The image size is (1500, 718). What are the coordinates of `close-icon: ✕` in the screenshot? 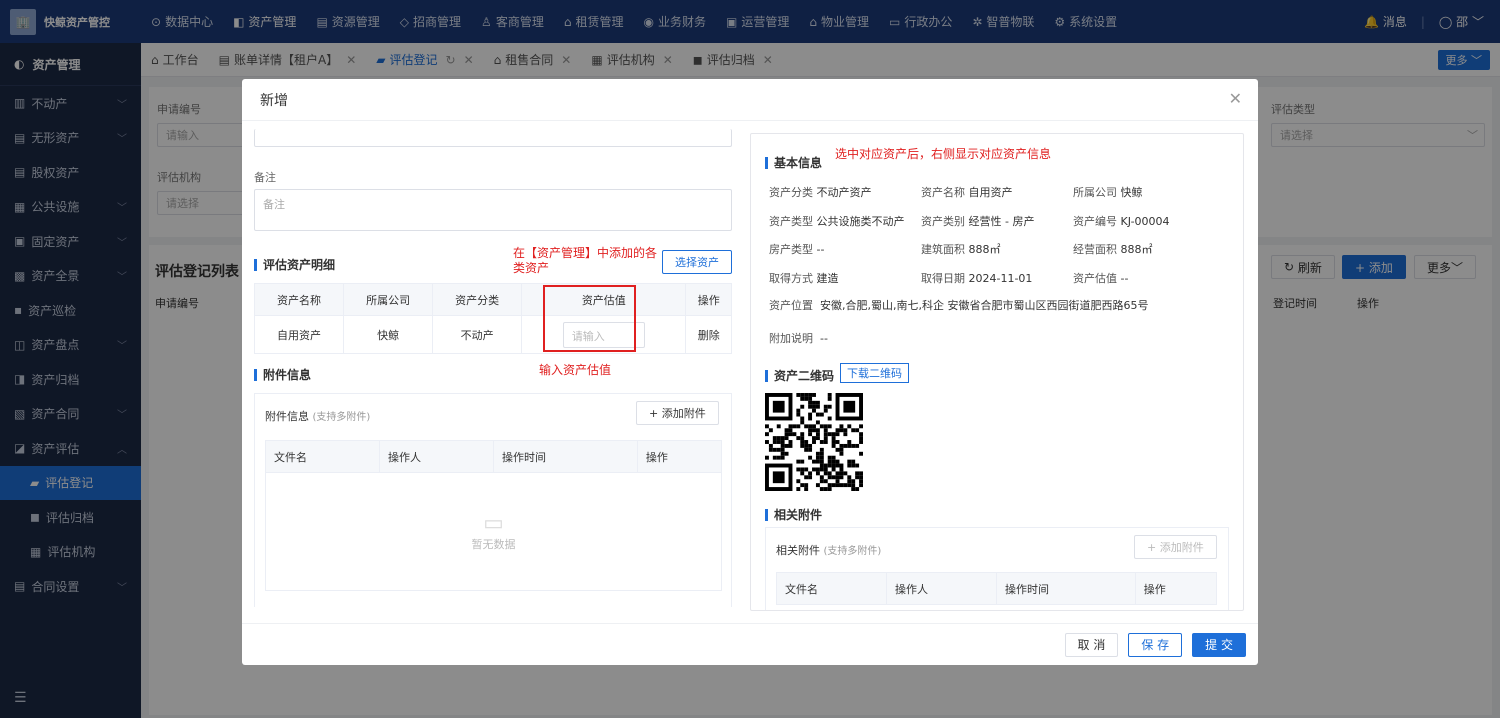 It's located at (1235, 98).